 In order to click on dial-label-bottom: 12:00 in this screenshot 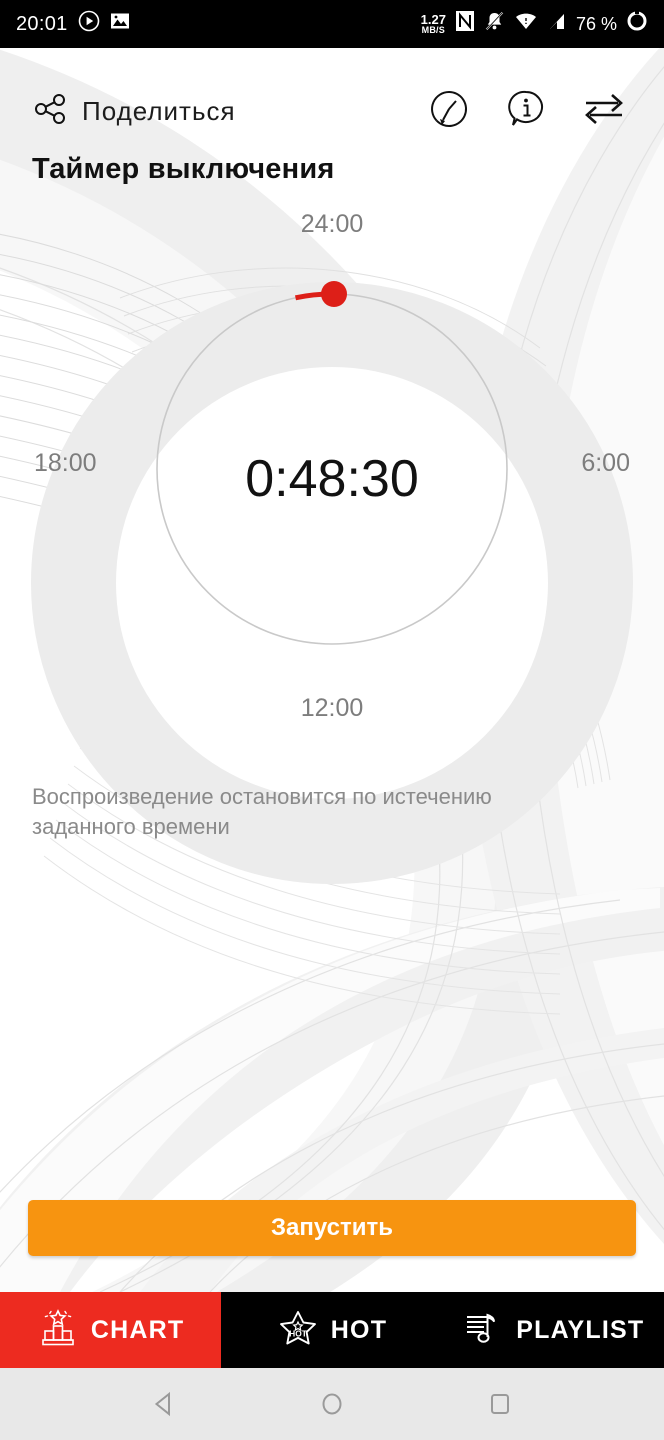, I will do `click(332, 708)`.